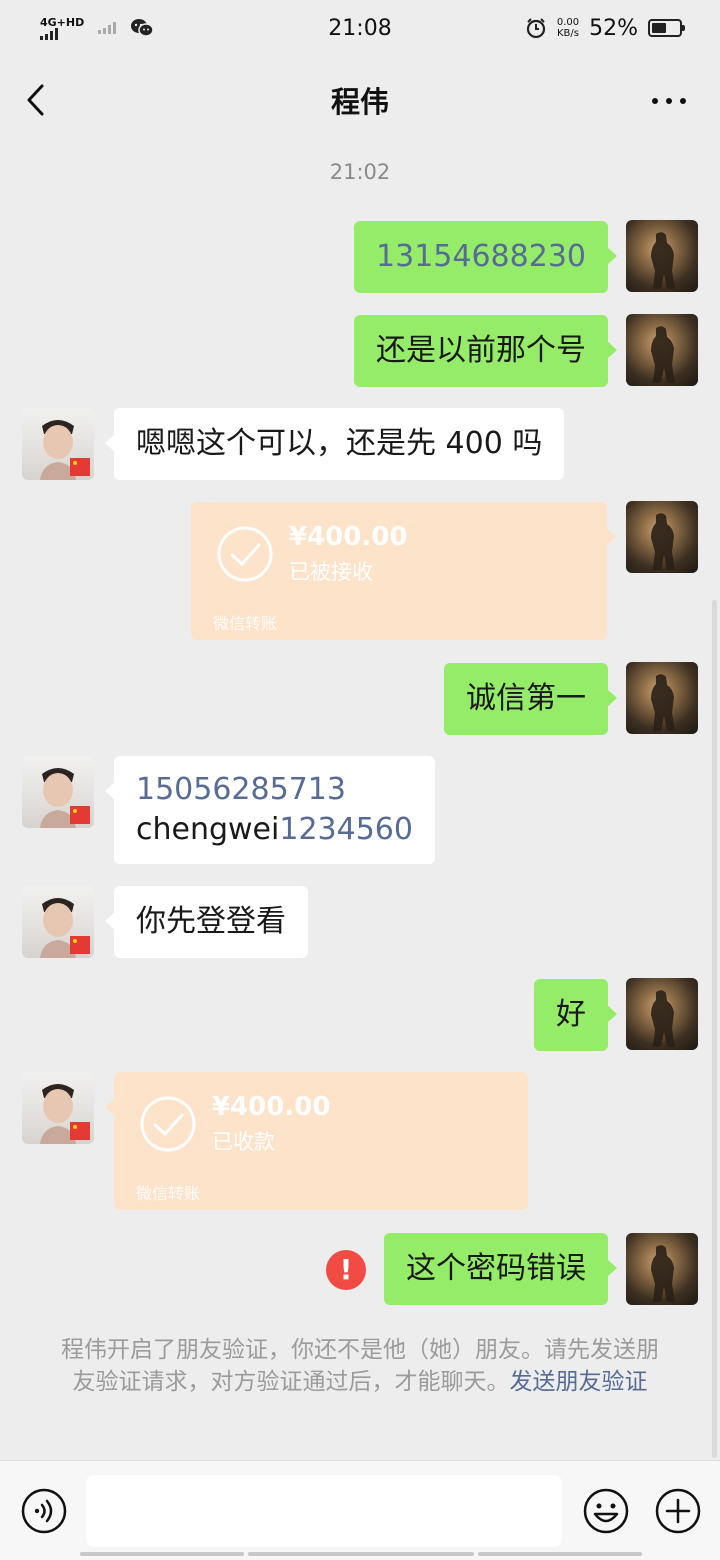 This screenshot has height=1560, width=720. What do you see at coordinates (97, 28) in the screenshot?
I see `status-left: 4G+HD` at bounding box center [97, 28].